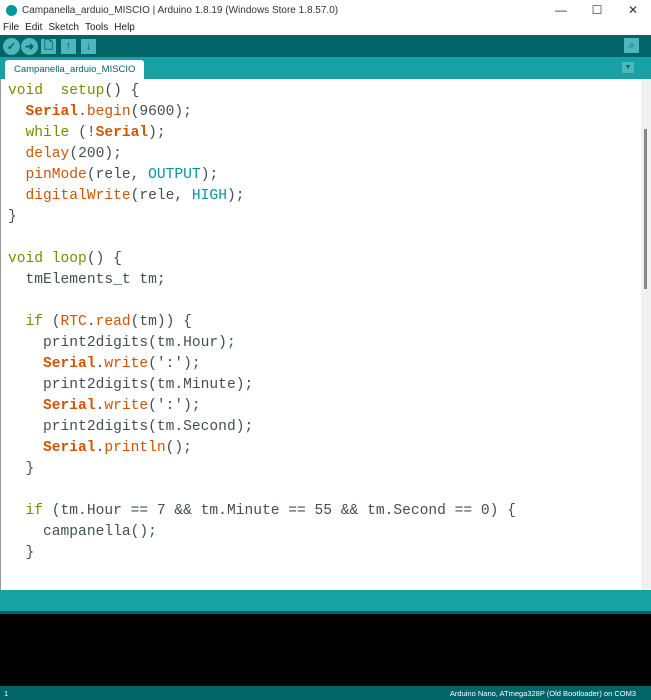  I want to click on menu-edit: Edit, so click(33, 27).